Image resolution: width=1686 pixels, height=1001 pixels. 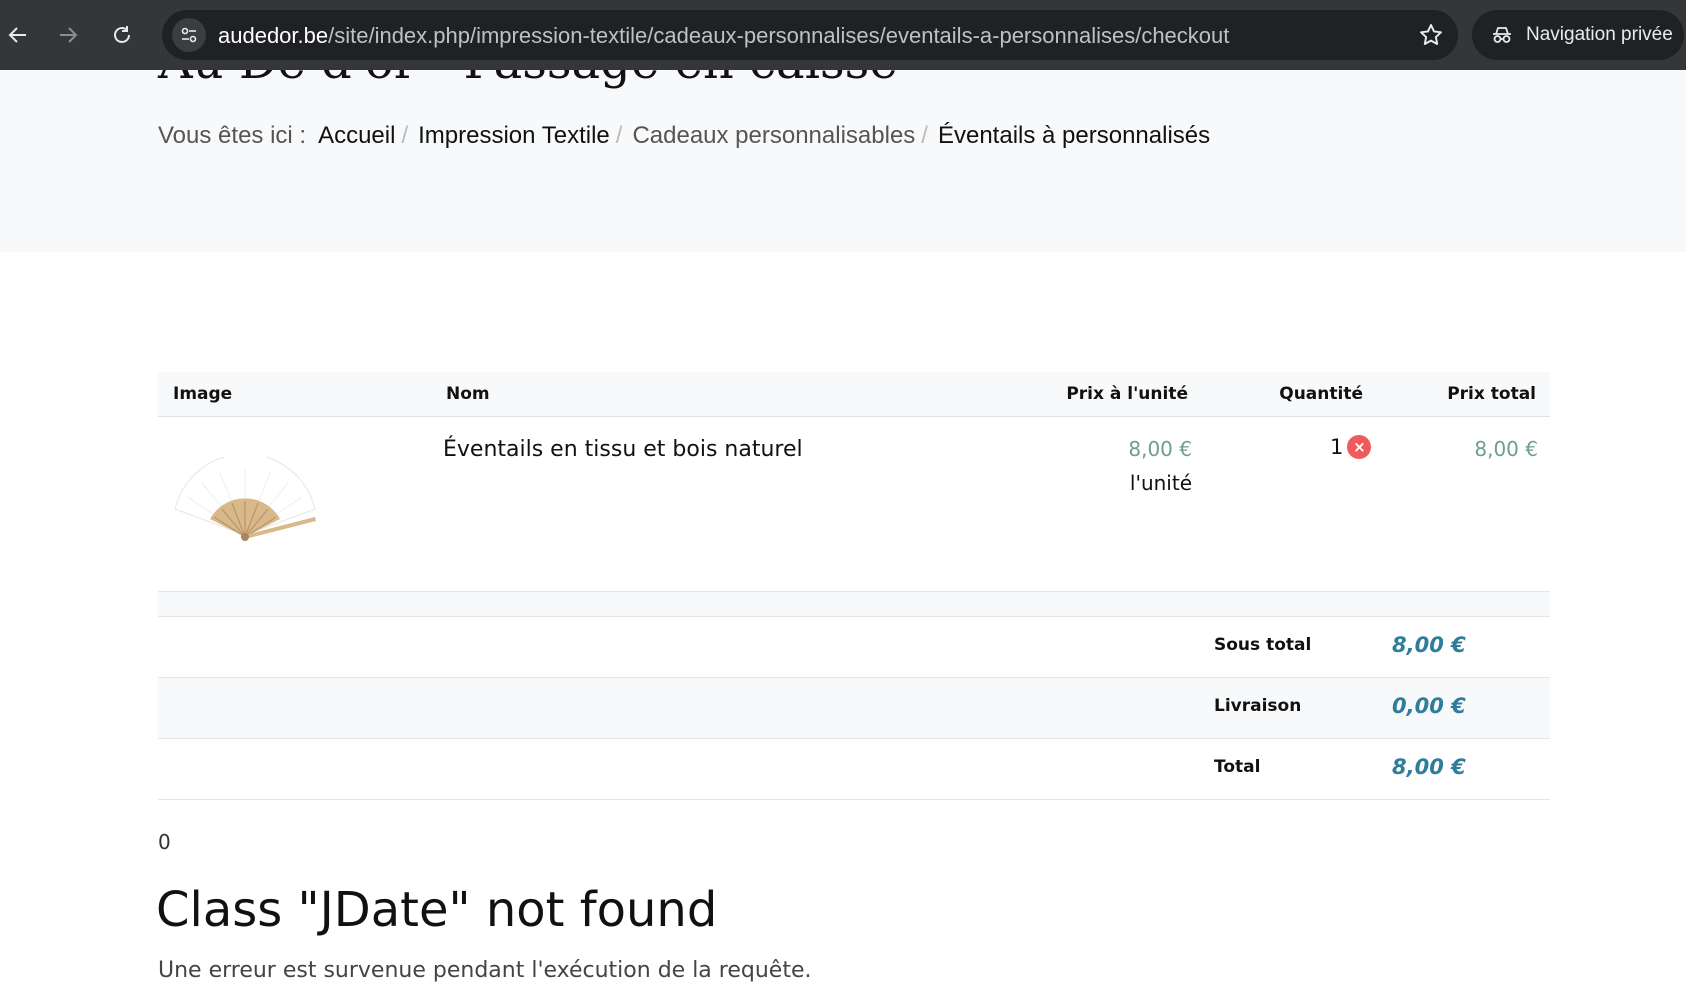 I want to click on url-host: audedor.be, so click(x=273, y=35).